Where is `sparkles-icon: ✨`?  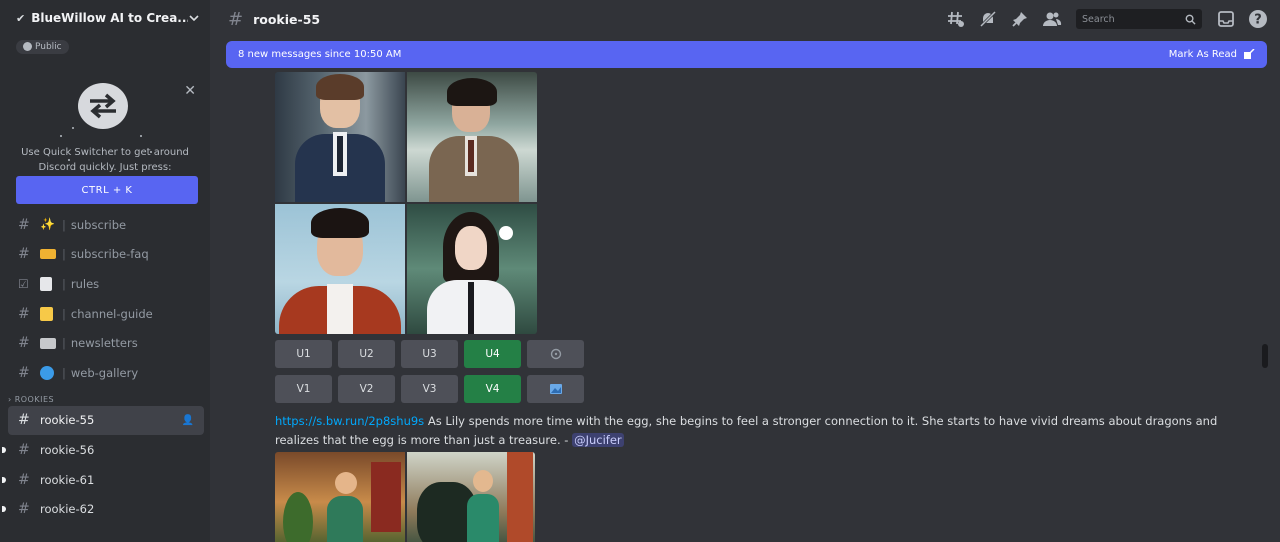
sparkles-icon: ✨ is located at coordinates (47, 224).